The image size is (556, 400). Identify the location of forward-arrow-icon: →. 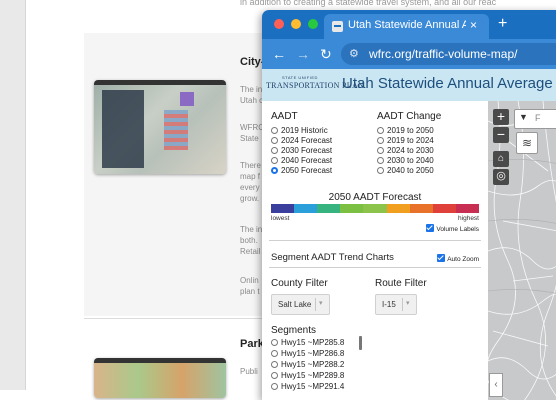
(303, 54).